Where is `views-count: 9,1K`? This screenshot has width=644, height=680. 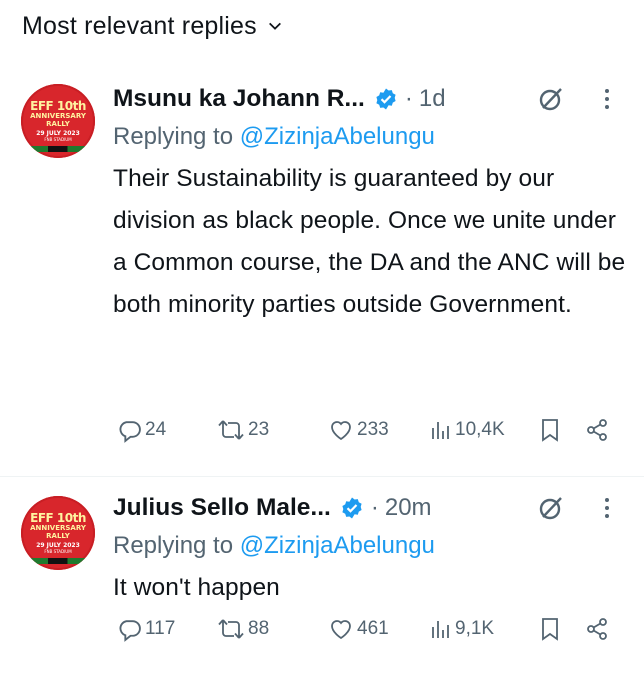
views-count: 9,1K is located at coordinates (475, 628).